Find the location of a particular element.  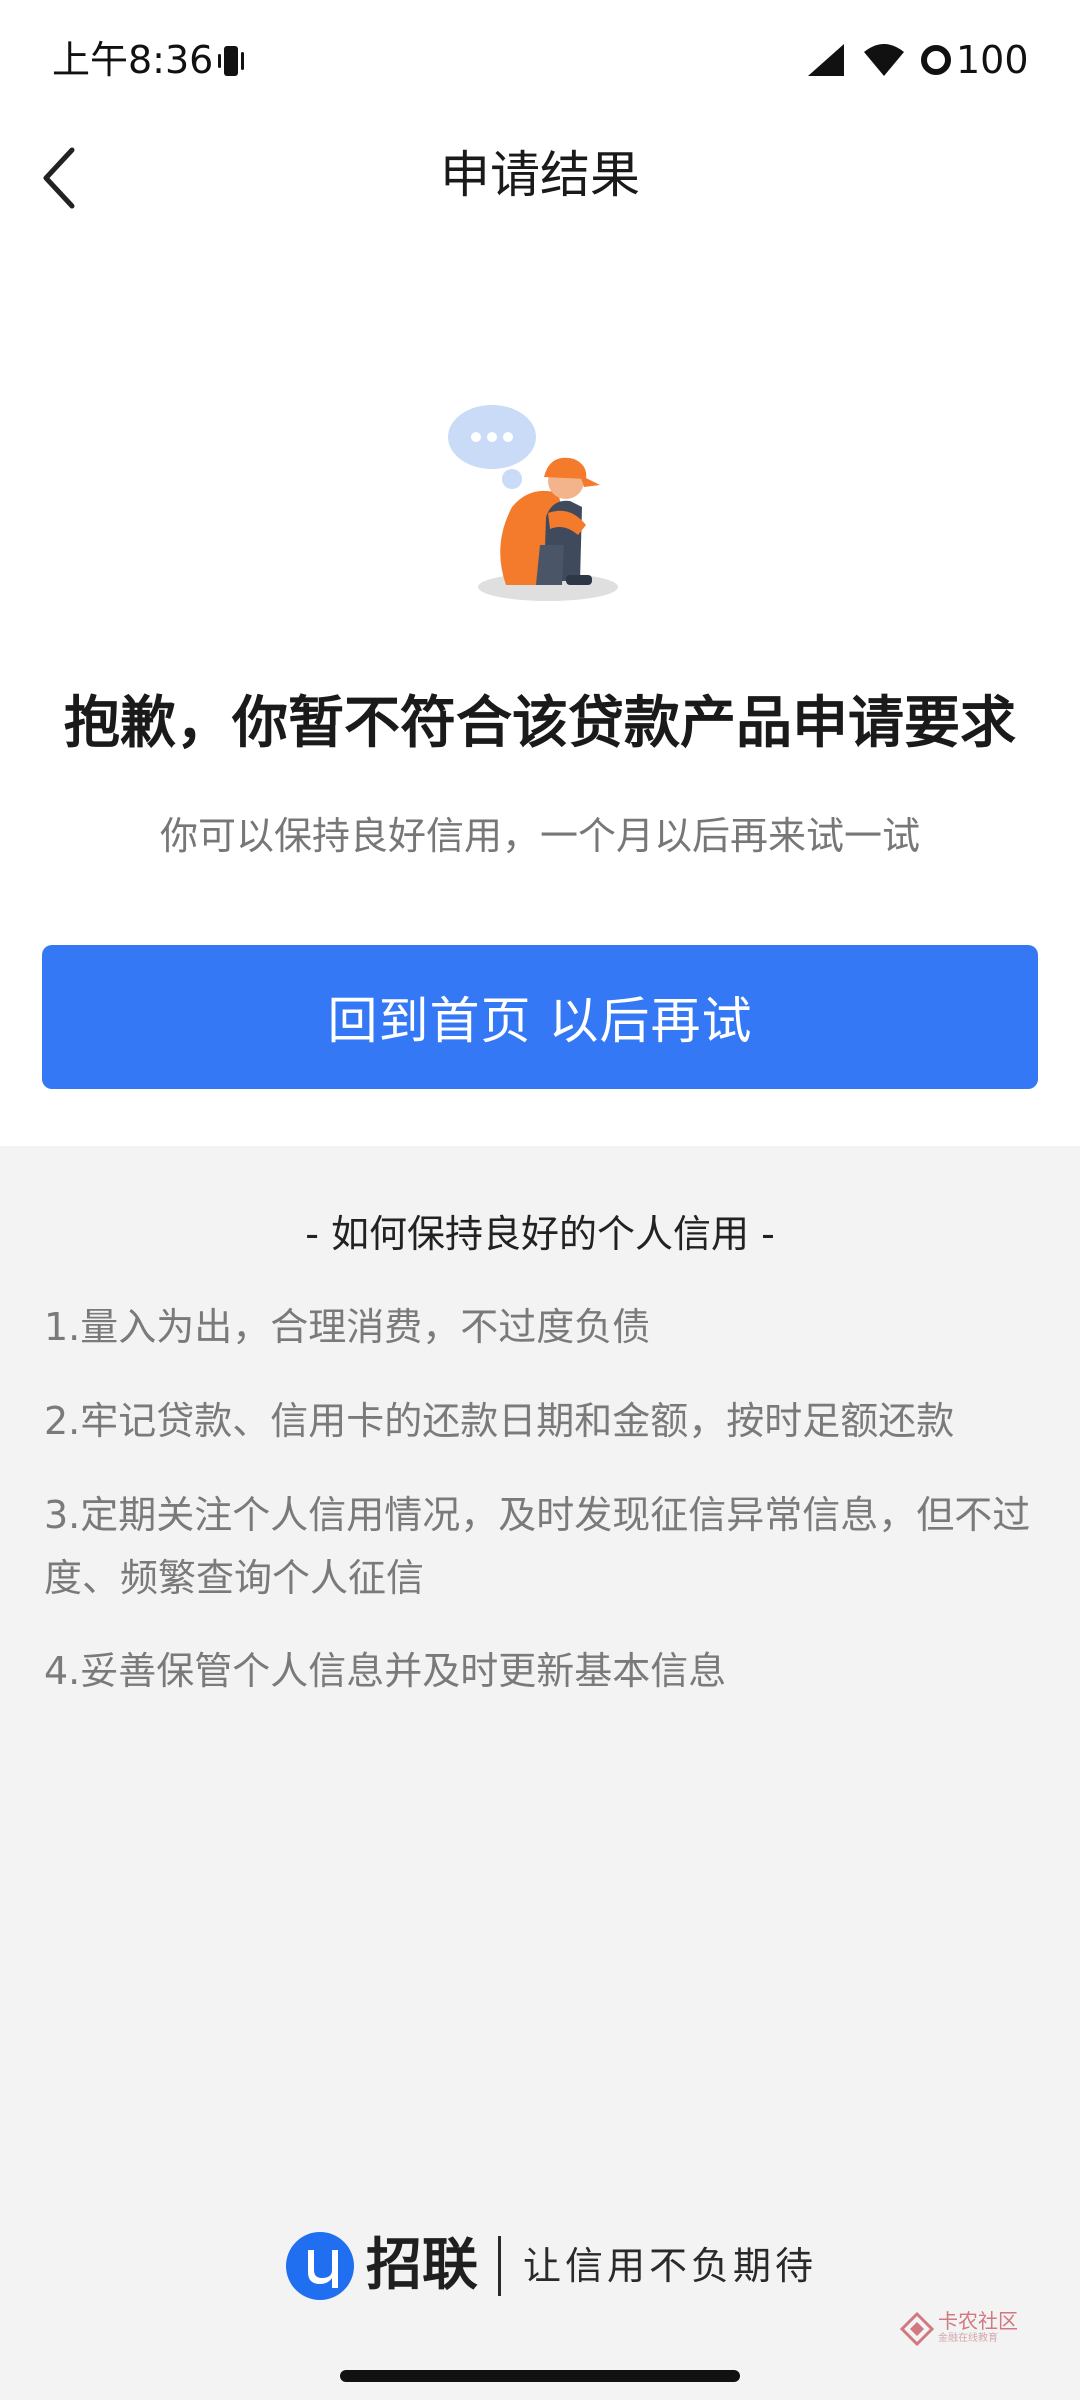

watermark-subtitle: 金融在线教育 is located at coordinates (968, 2338).